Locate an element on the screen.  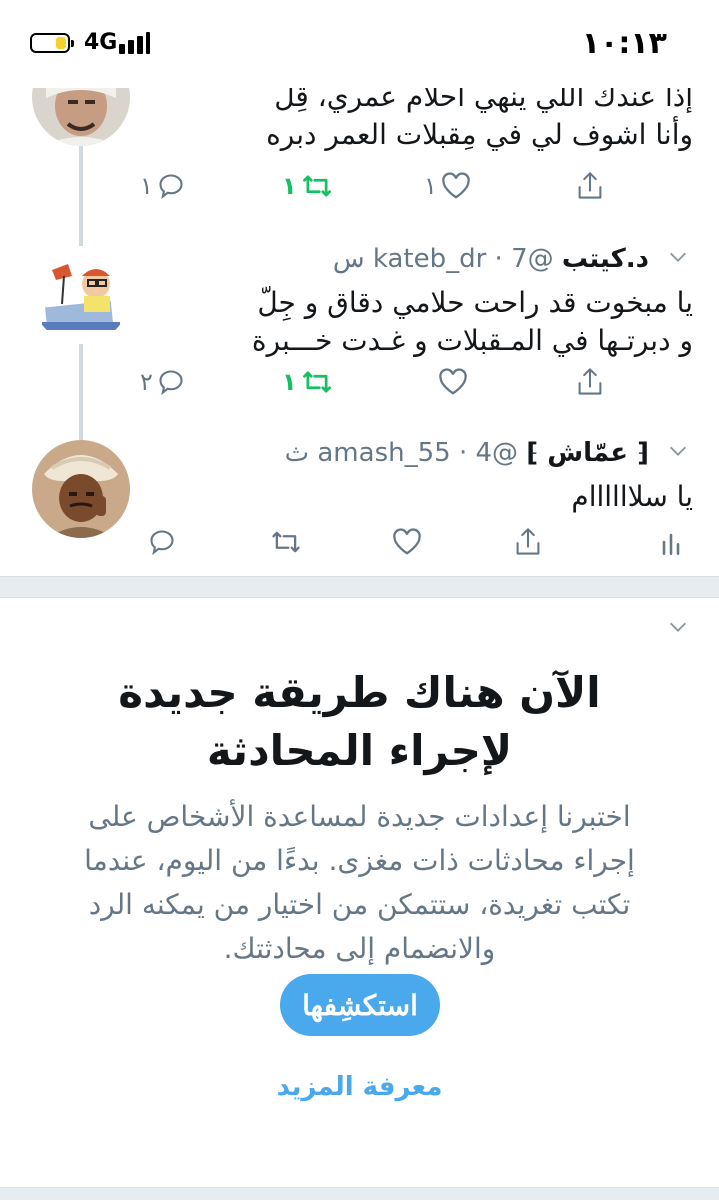
network-type: 4G is located at coordinates (101, 42).